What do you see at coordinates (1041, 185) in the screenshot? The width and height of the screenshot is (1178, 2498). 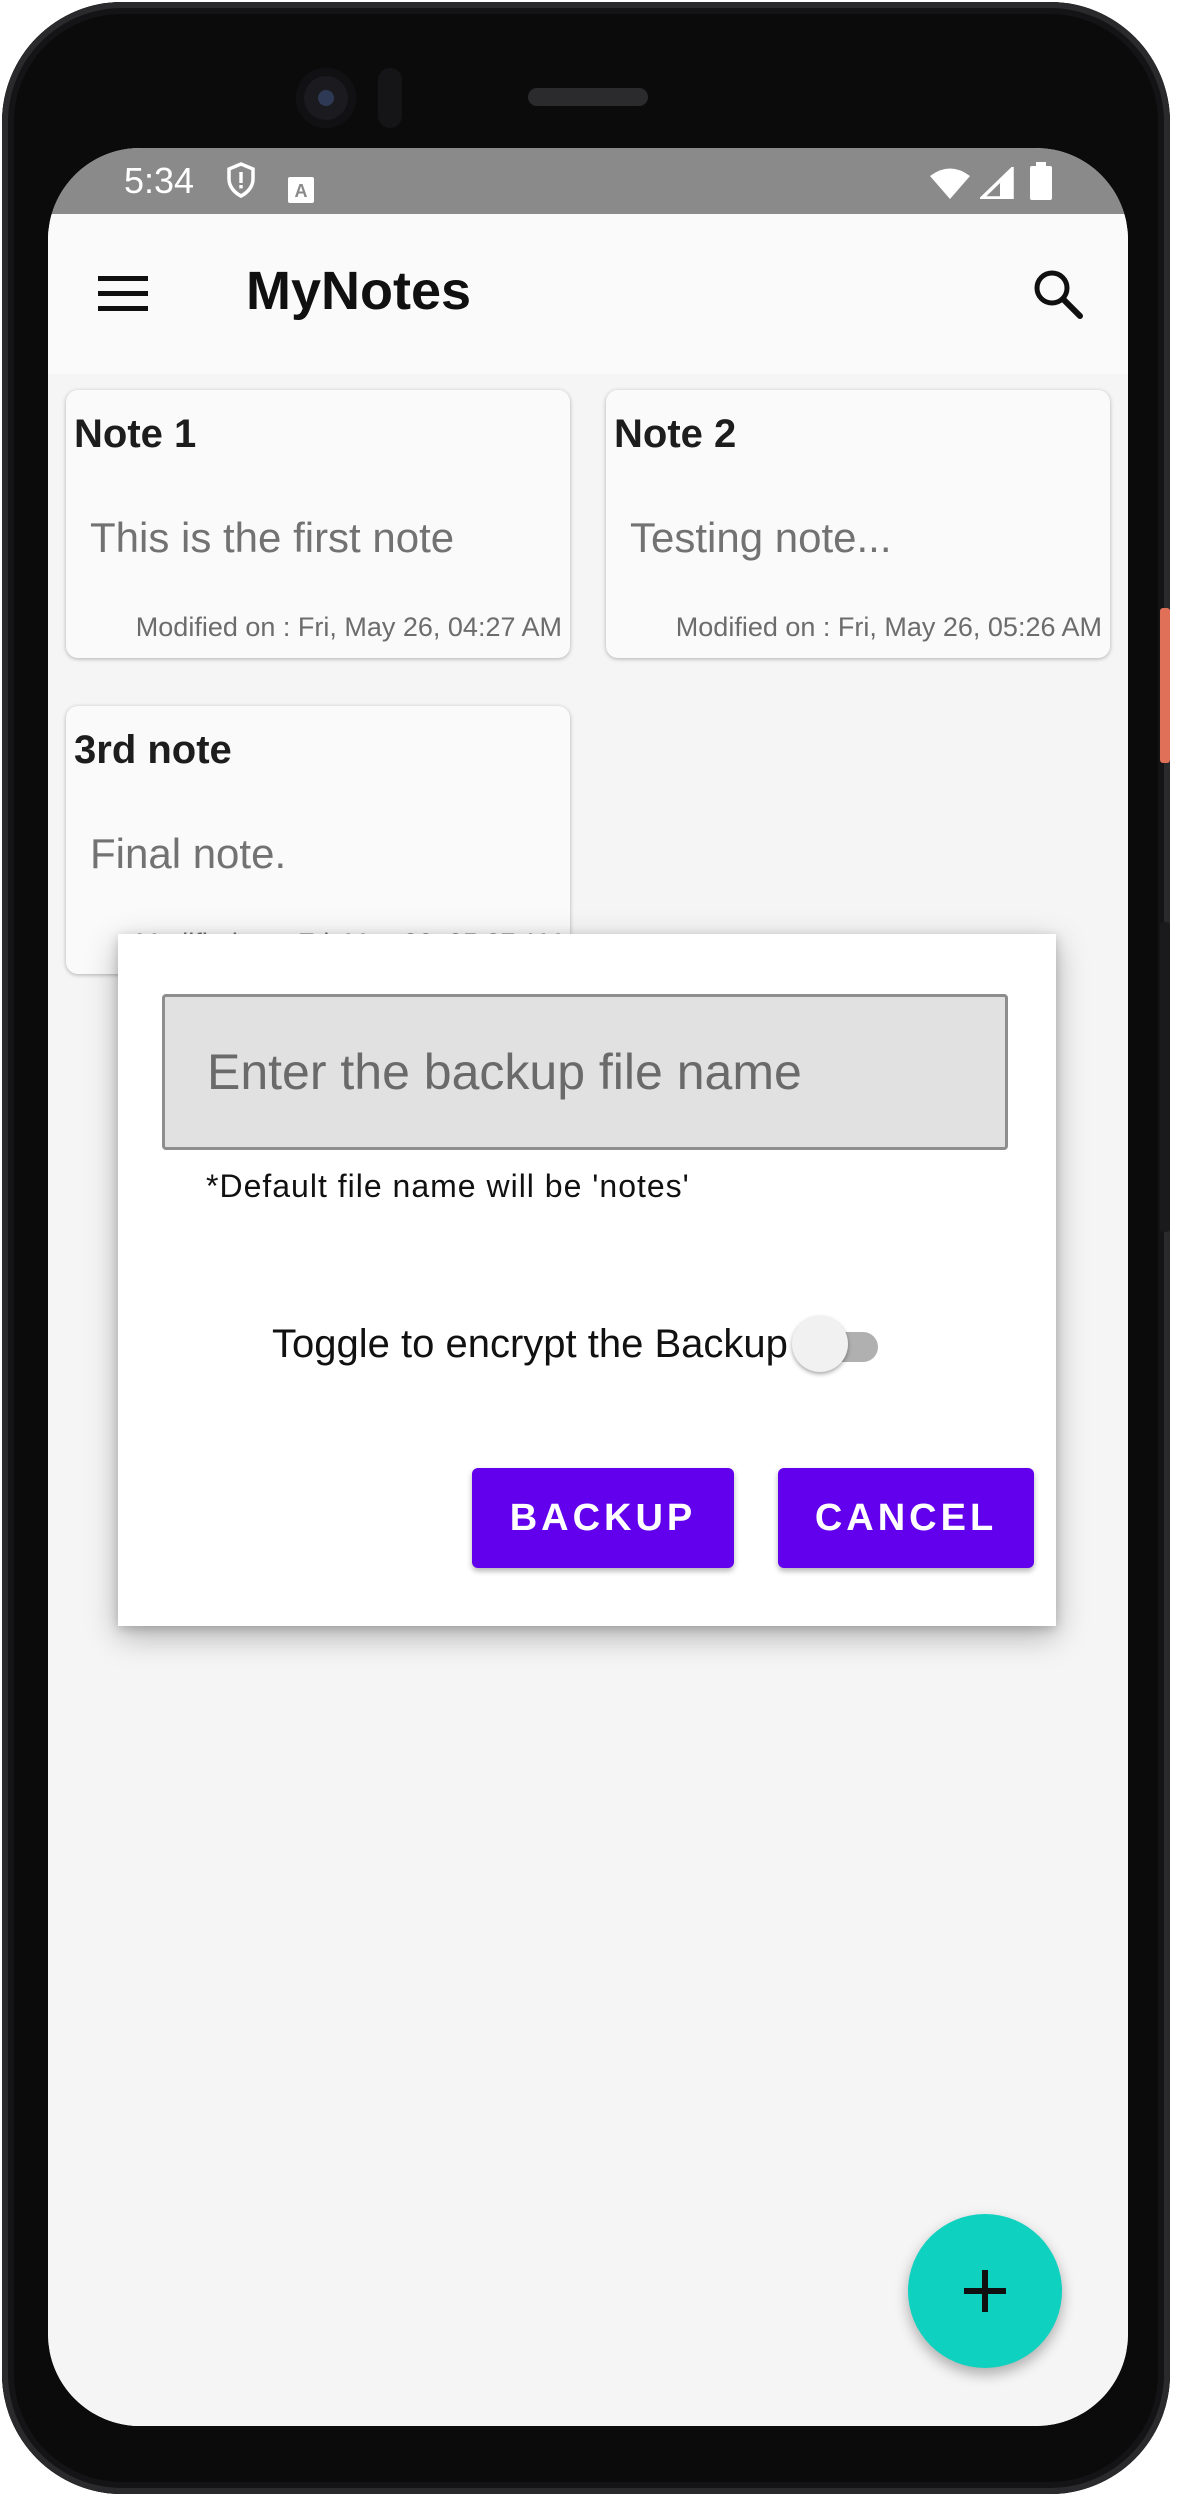 I see `battery-icon` at bounding box center [1041, 185].